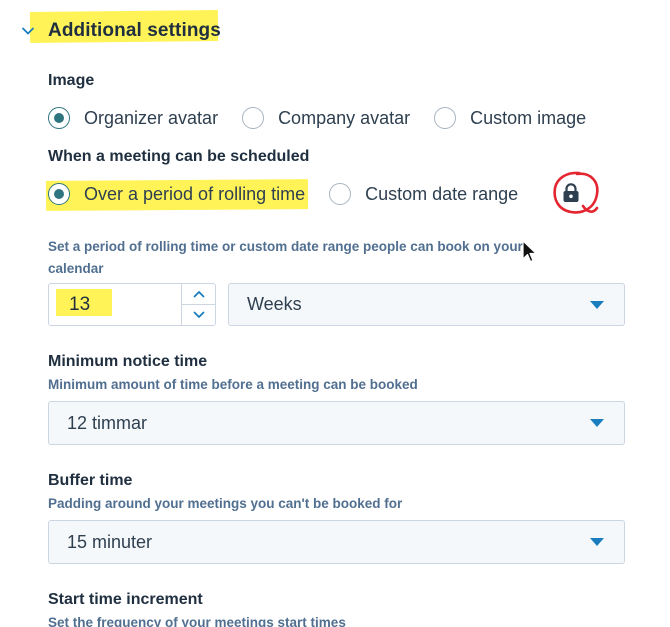  Describe the element at coordinates (274, 304) in the screenshot. I see `rolling-unit-value: Weeks` at that location.